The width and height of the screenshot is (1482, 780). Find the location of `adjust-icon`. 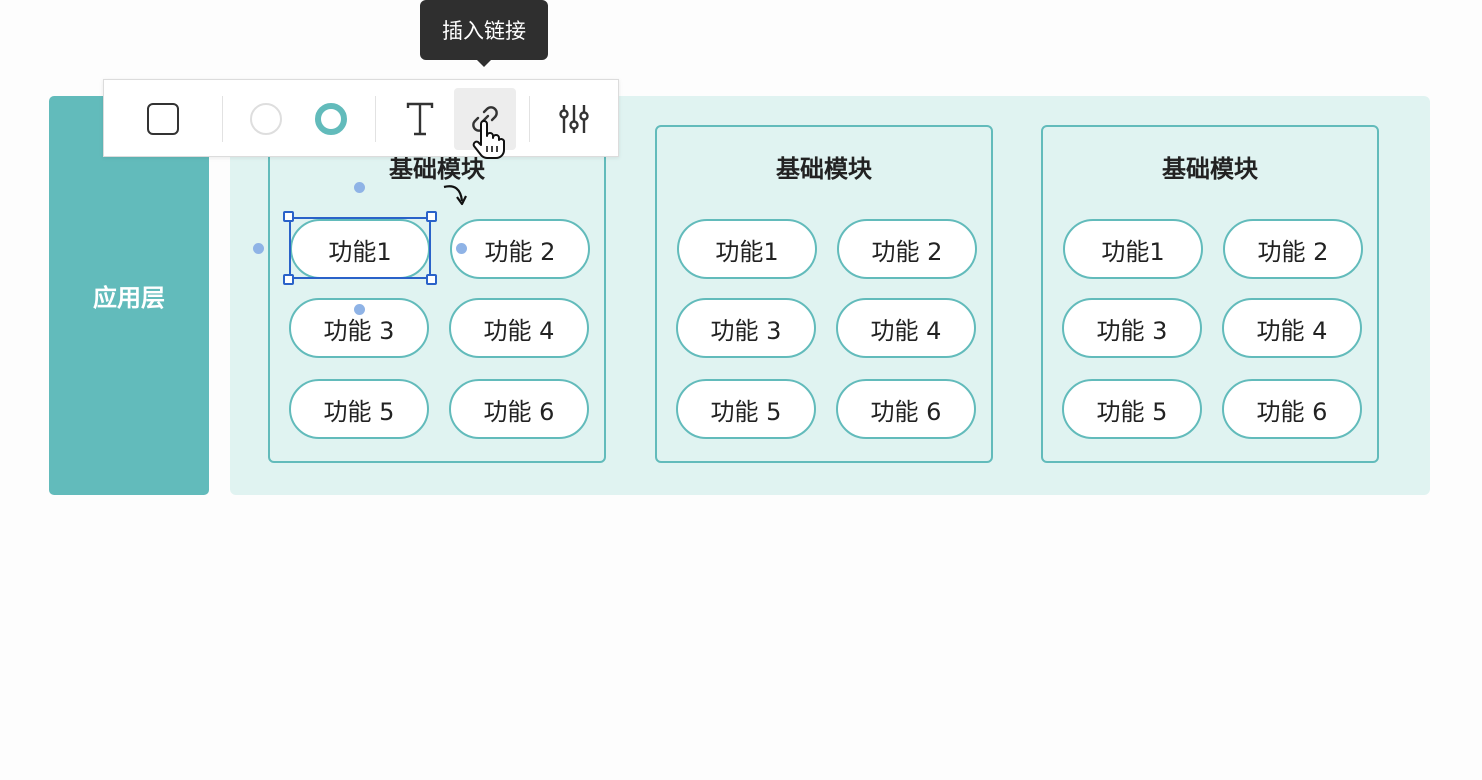

adjust-icon is located at coordinates (574, 119).